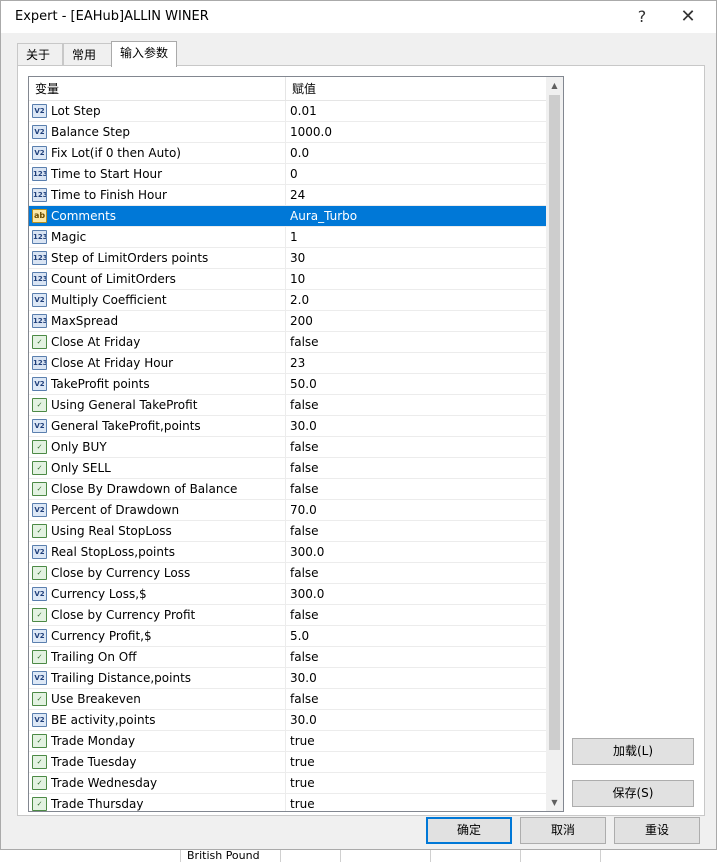  I want to click on parameter-row: ✓ Trade Tuesday true, so click(287, 762).